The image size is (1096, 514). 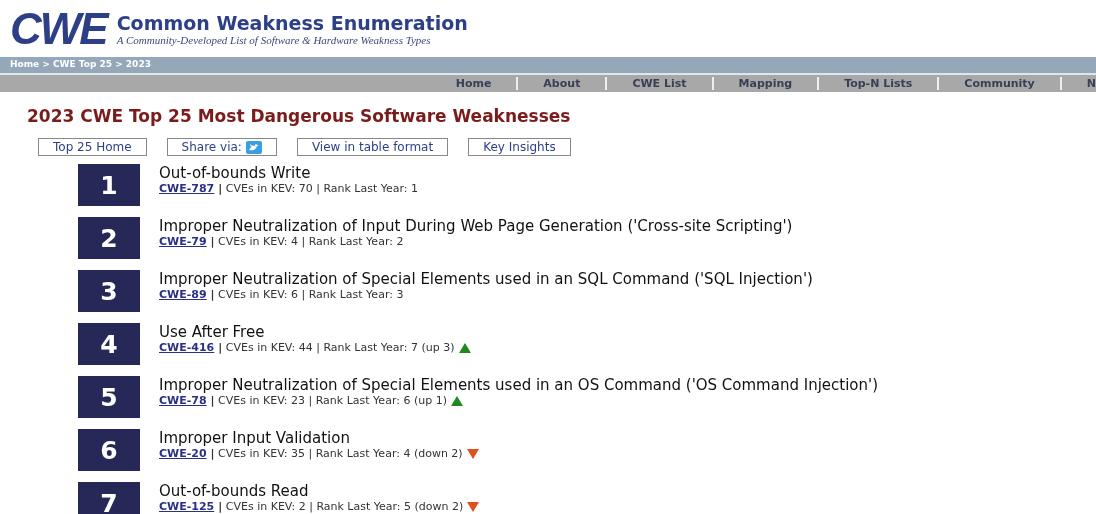 I want to click on link-button: Top 25 Home, so click(x=92, y=147).